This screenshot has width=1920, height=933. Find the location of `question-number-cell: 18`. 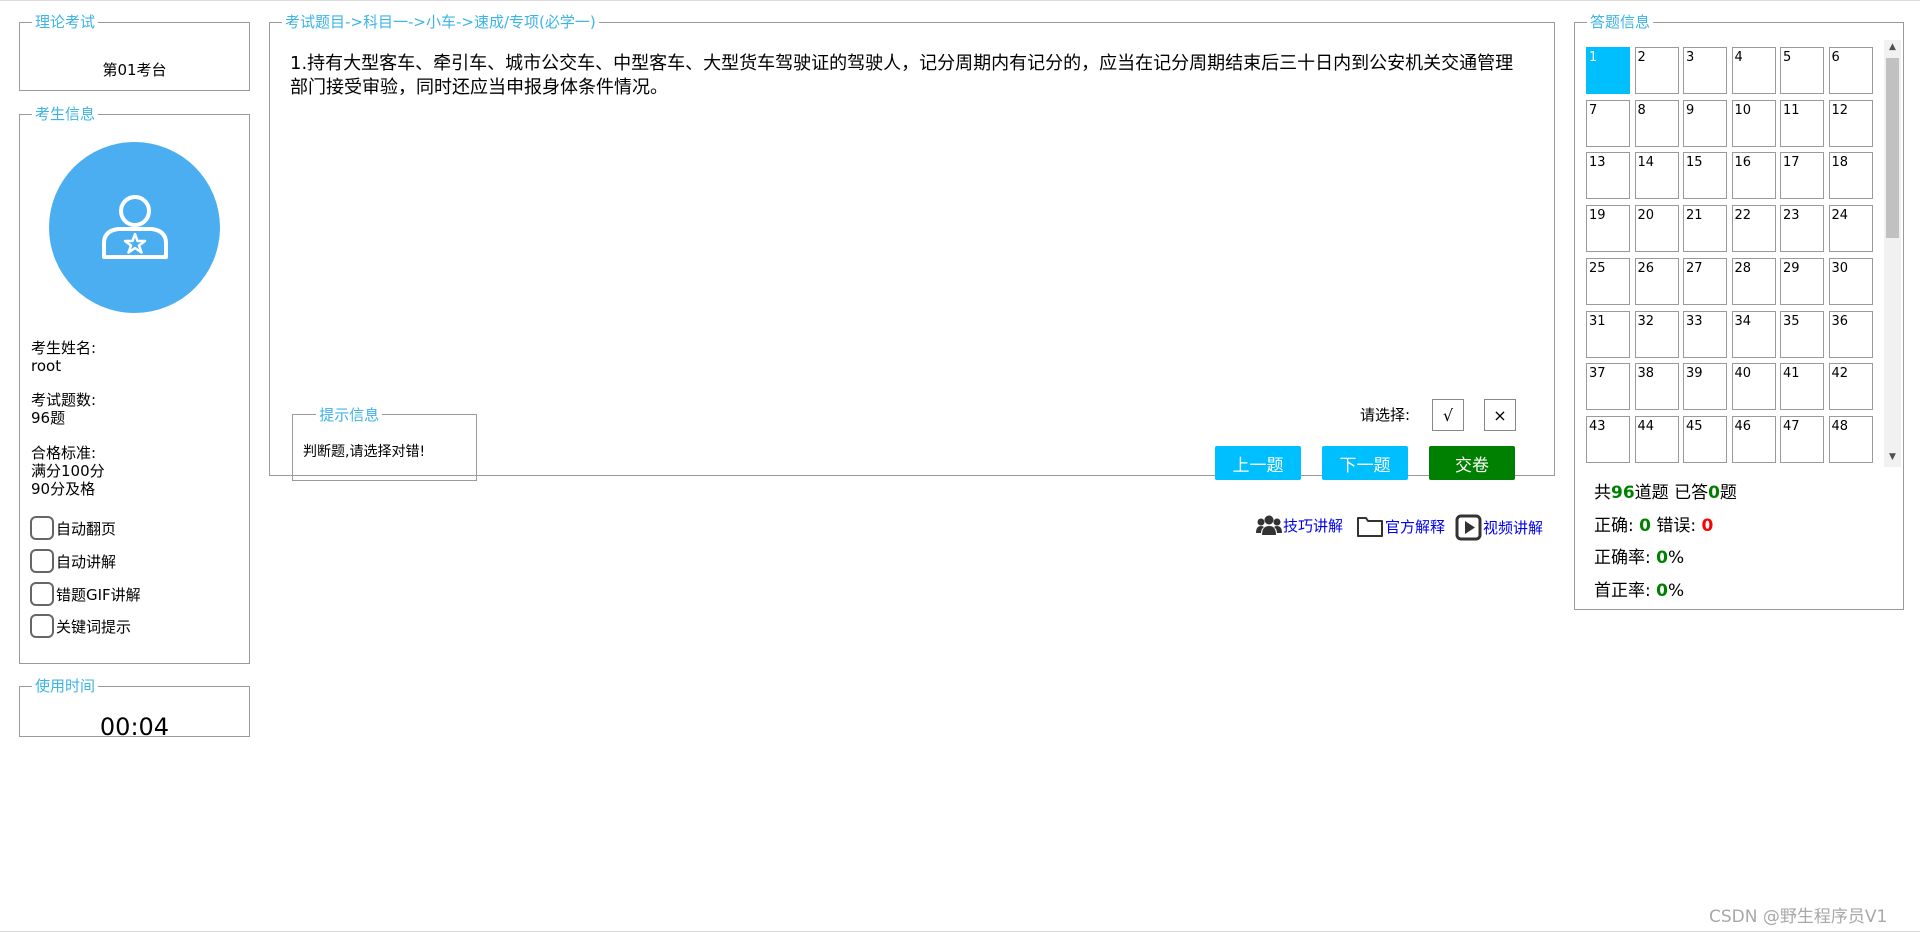

question-number-cell: 18 is located at coordinates (1850, 176).